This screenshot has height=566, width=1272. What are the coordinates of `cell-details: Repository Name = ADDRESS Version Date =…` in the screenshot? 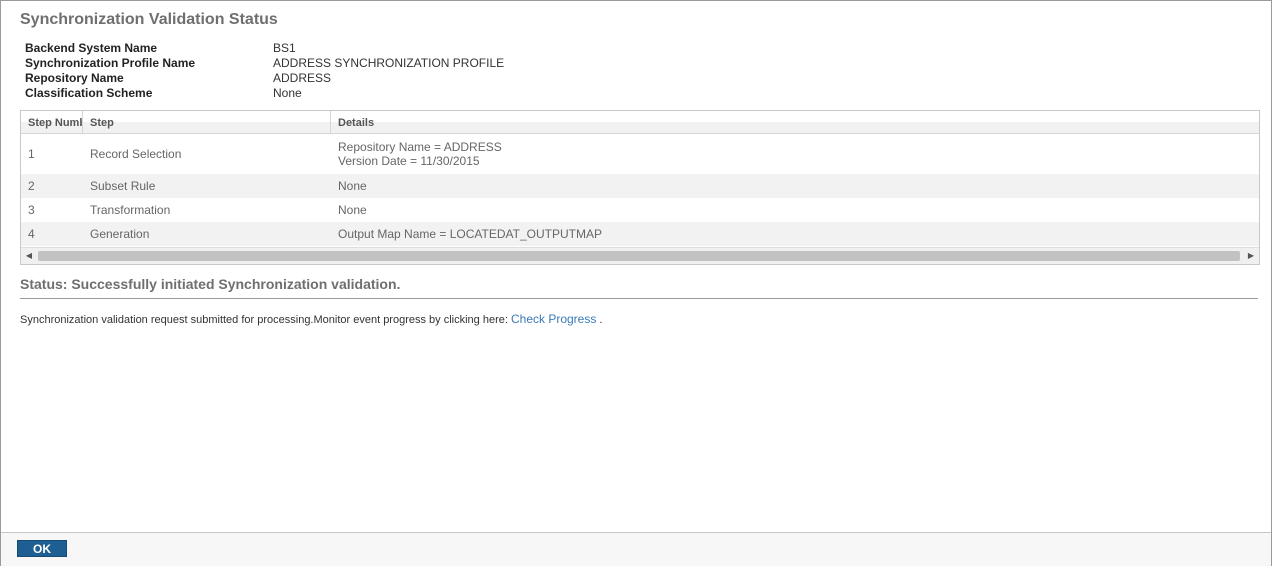 It's located at (420, 154).